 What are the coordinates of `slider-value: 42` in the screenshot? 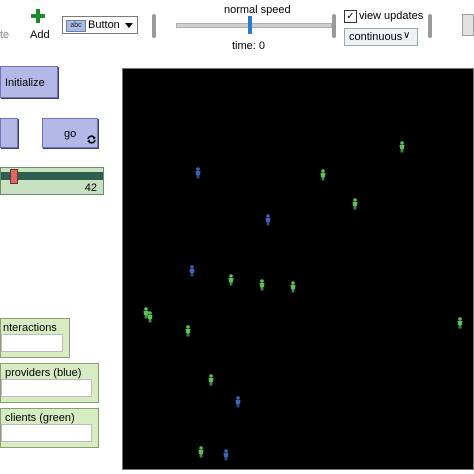 It's located at (90, 188).